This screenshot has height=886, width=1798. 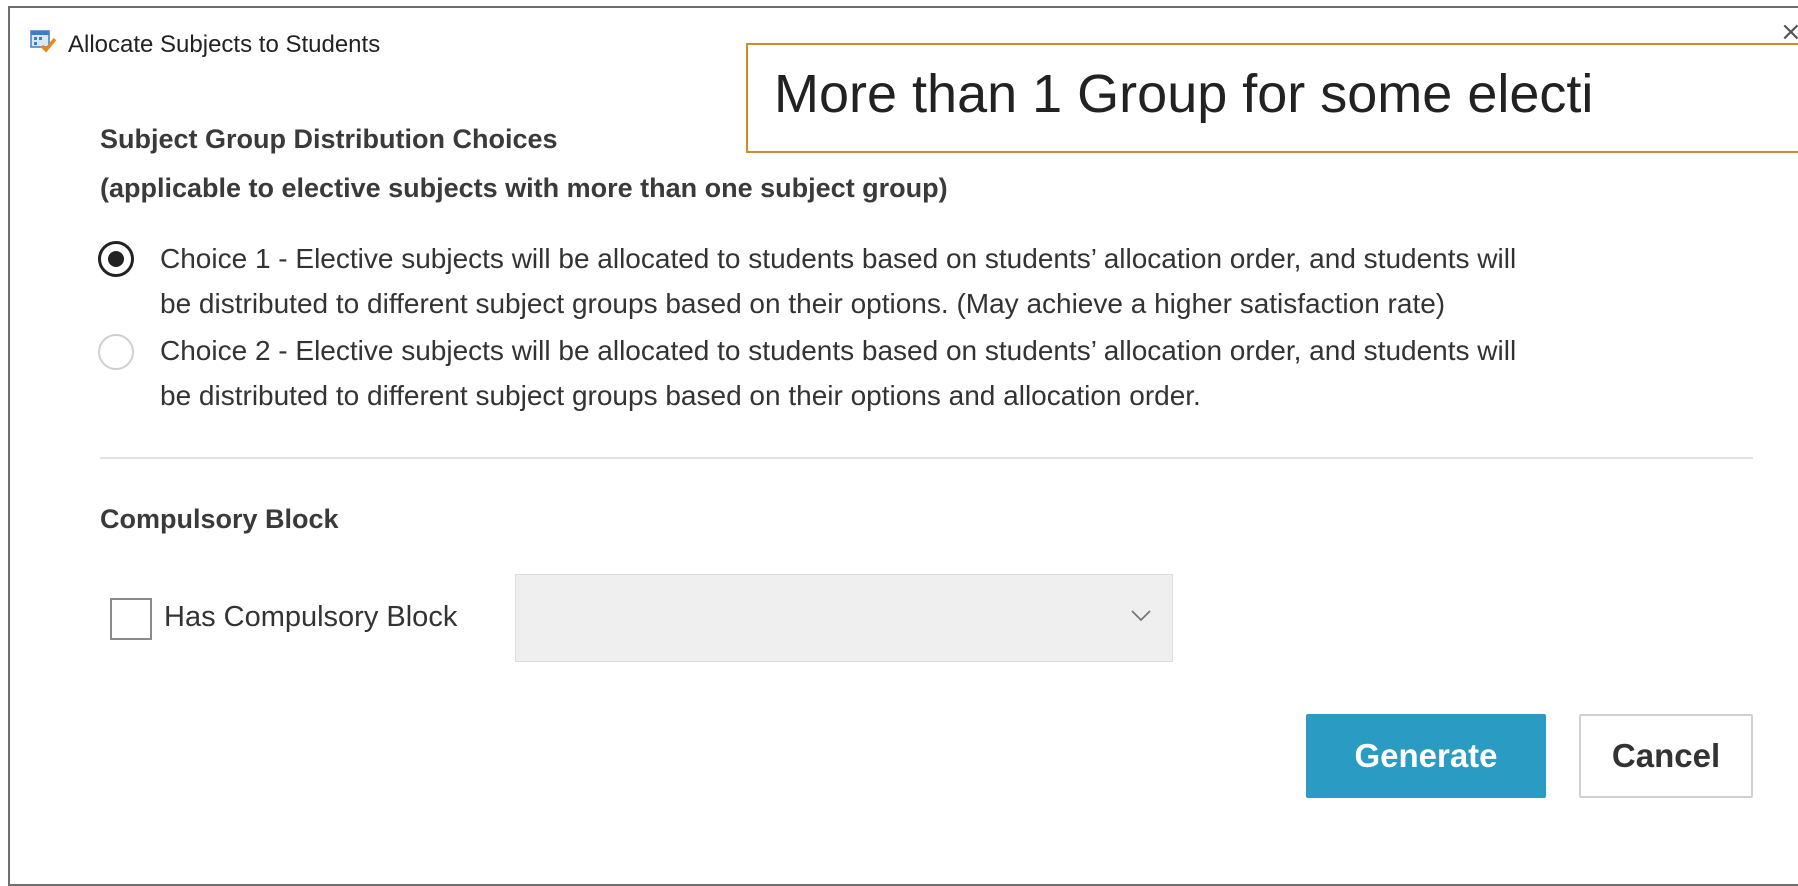 What do you see at coordinates (329, 139) in the screenshot?
I see `distribution-heading: Subject Group Distribution Choices` at bounding box center [329, 139].